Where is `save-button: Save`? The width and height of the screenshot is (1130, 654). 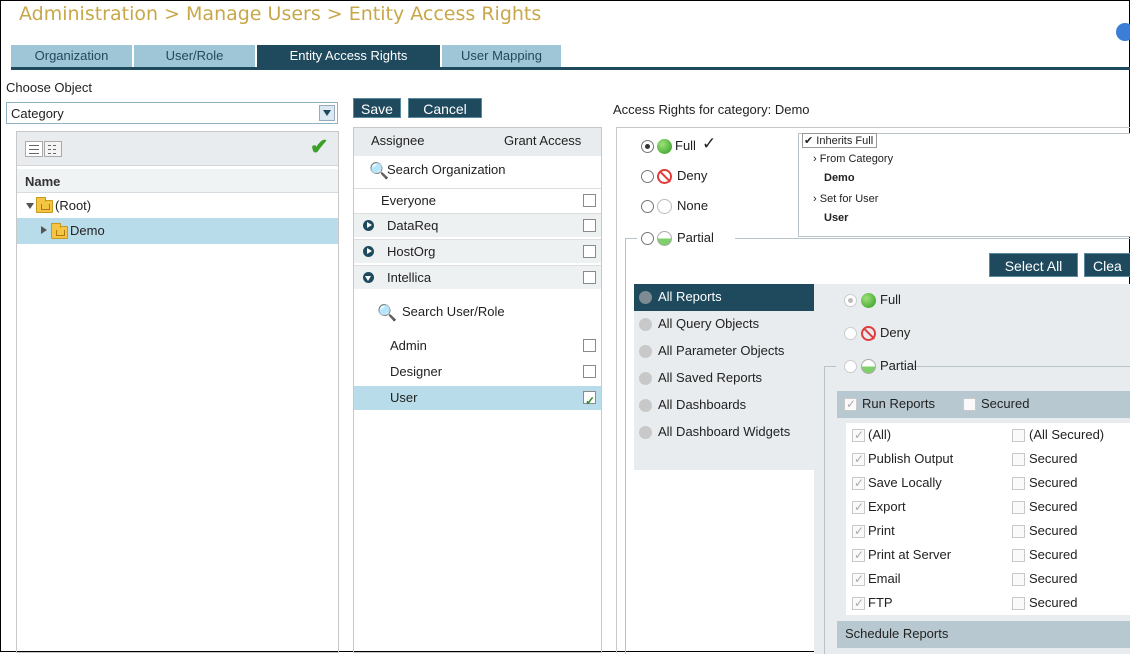
save-button: Save is located at coordinates (377, 108).